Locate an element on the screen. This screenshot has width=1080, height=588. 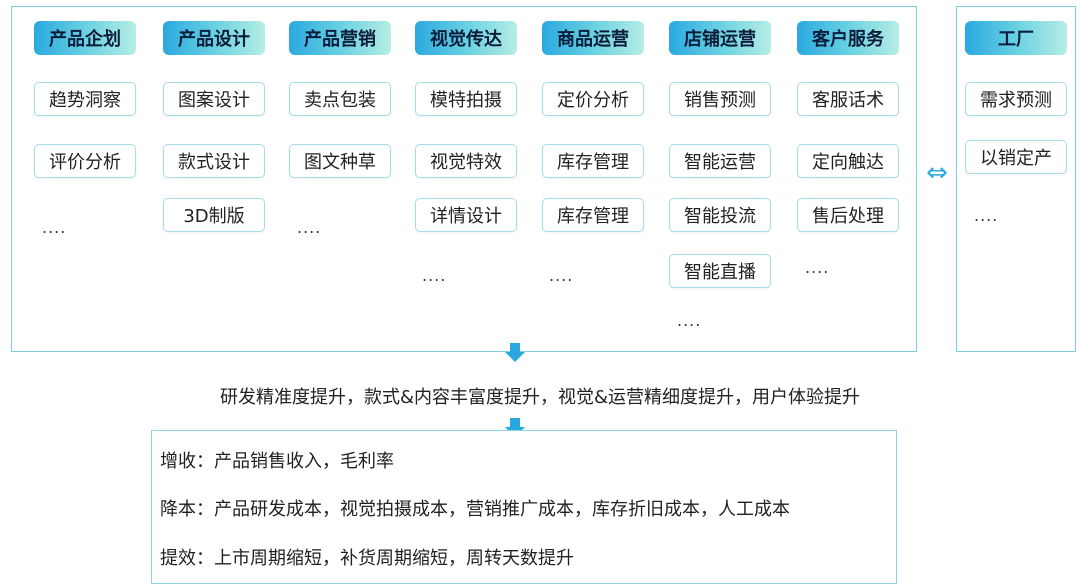
item-detail-design: 详情设计 is located at coordinates (466, 215).